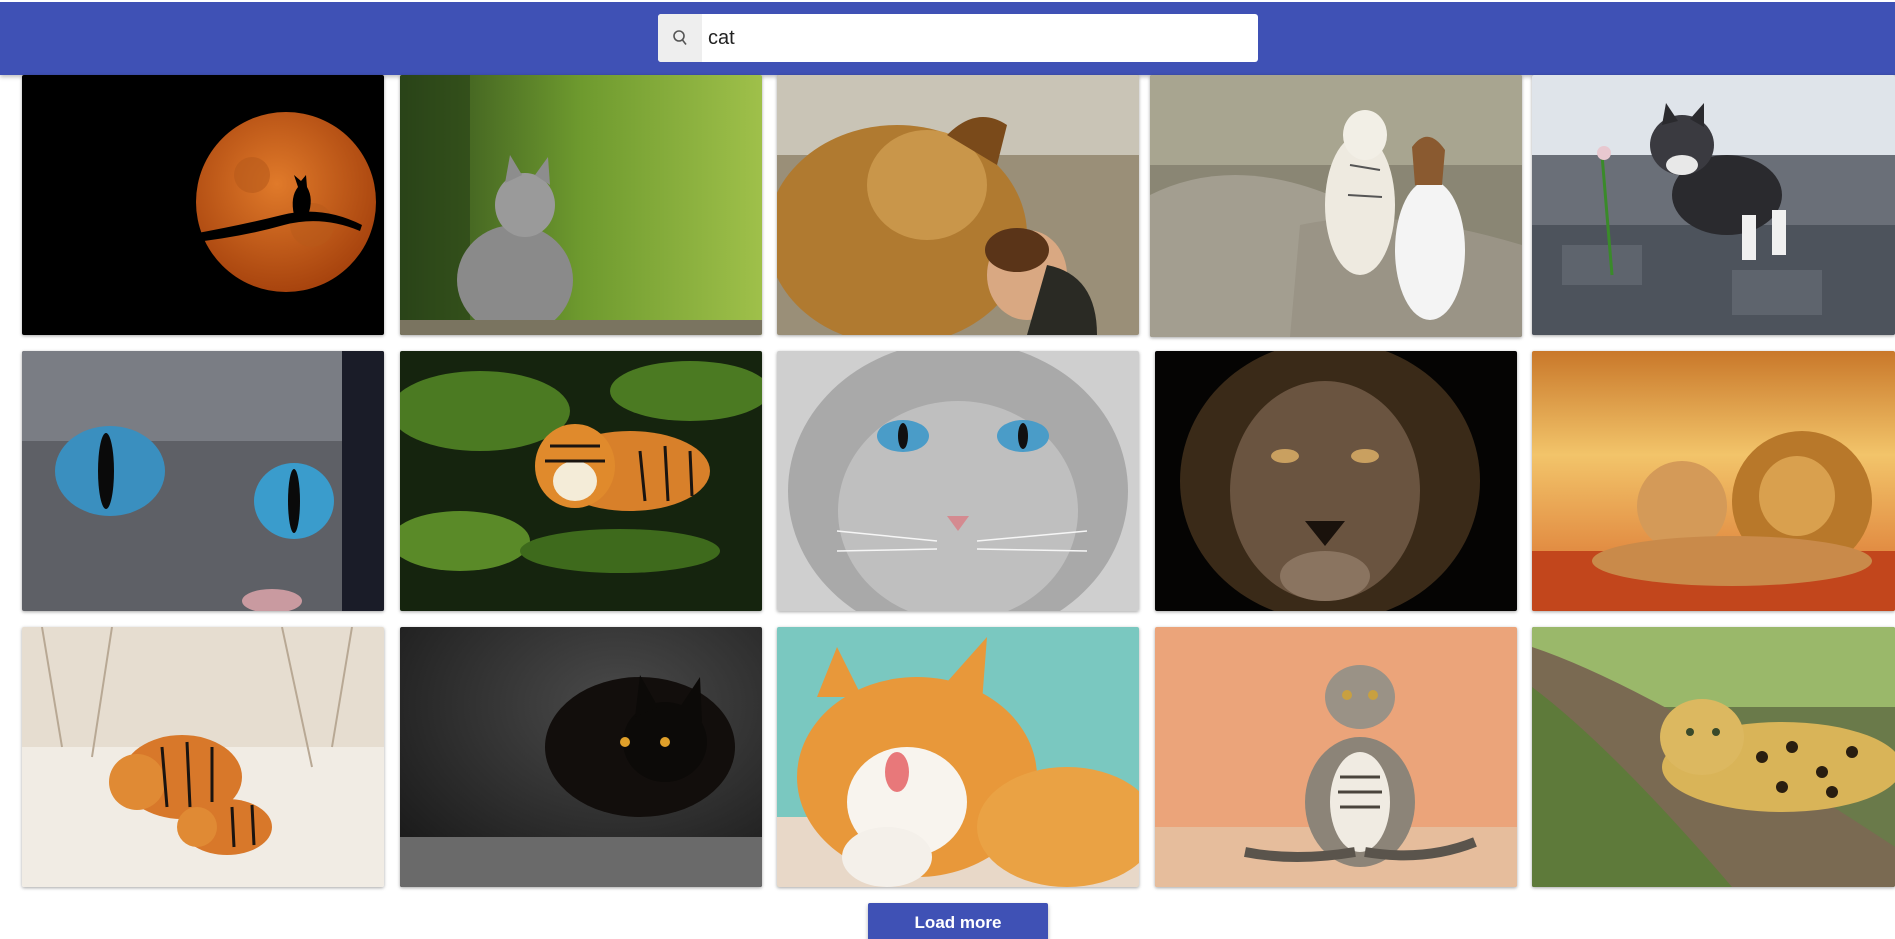 This screenshot has width=1895, height=939. I want to click on image-result-moon-cat, so click(203, 205).